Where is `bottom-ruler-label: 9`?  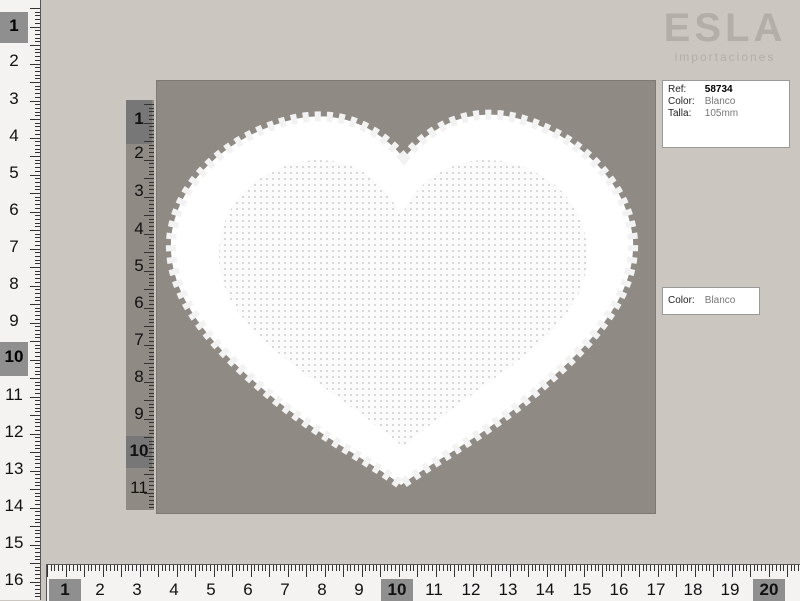 bottom-ruler-label: 9 is located at coordinates (359, 589).